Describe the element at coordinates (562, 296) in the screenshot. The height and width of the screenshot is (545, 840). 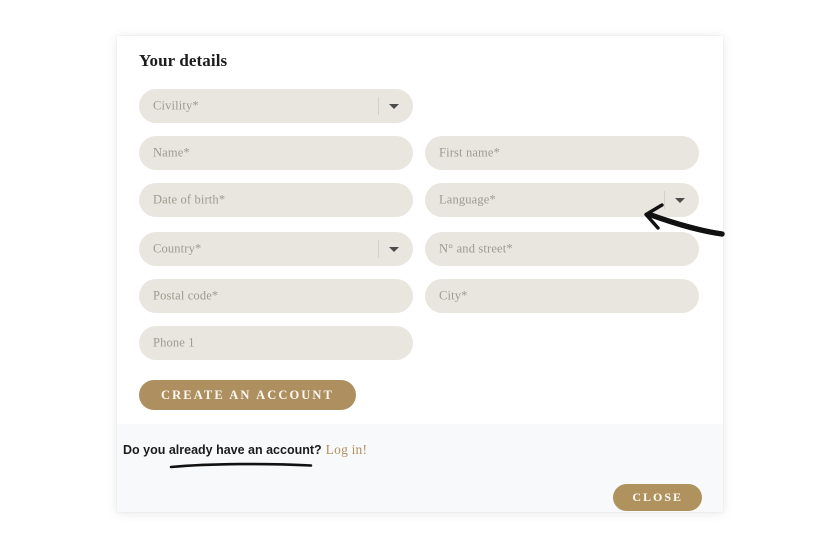
I see `city-input: City*` at that location.